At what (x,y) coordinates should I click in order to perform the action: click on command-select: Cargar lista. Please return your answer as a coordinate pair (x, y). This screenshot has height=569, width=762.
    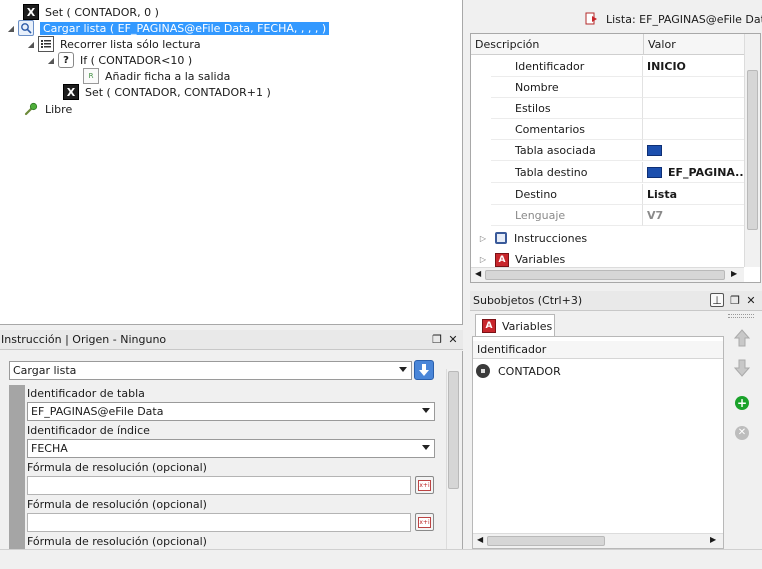
    Looking at the image, I should click on (210, 370).